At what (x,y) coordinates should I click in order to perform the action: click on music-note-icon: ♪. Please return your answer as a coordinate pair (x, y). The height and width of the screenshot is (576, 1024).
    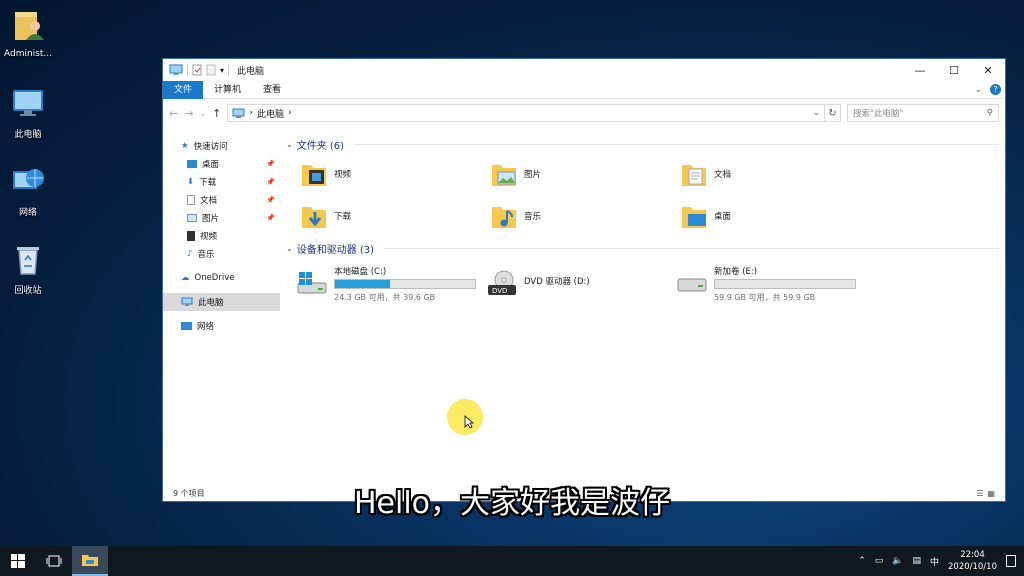
    Looking at the image, I should click on (190, 254).